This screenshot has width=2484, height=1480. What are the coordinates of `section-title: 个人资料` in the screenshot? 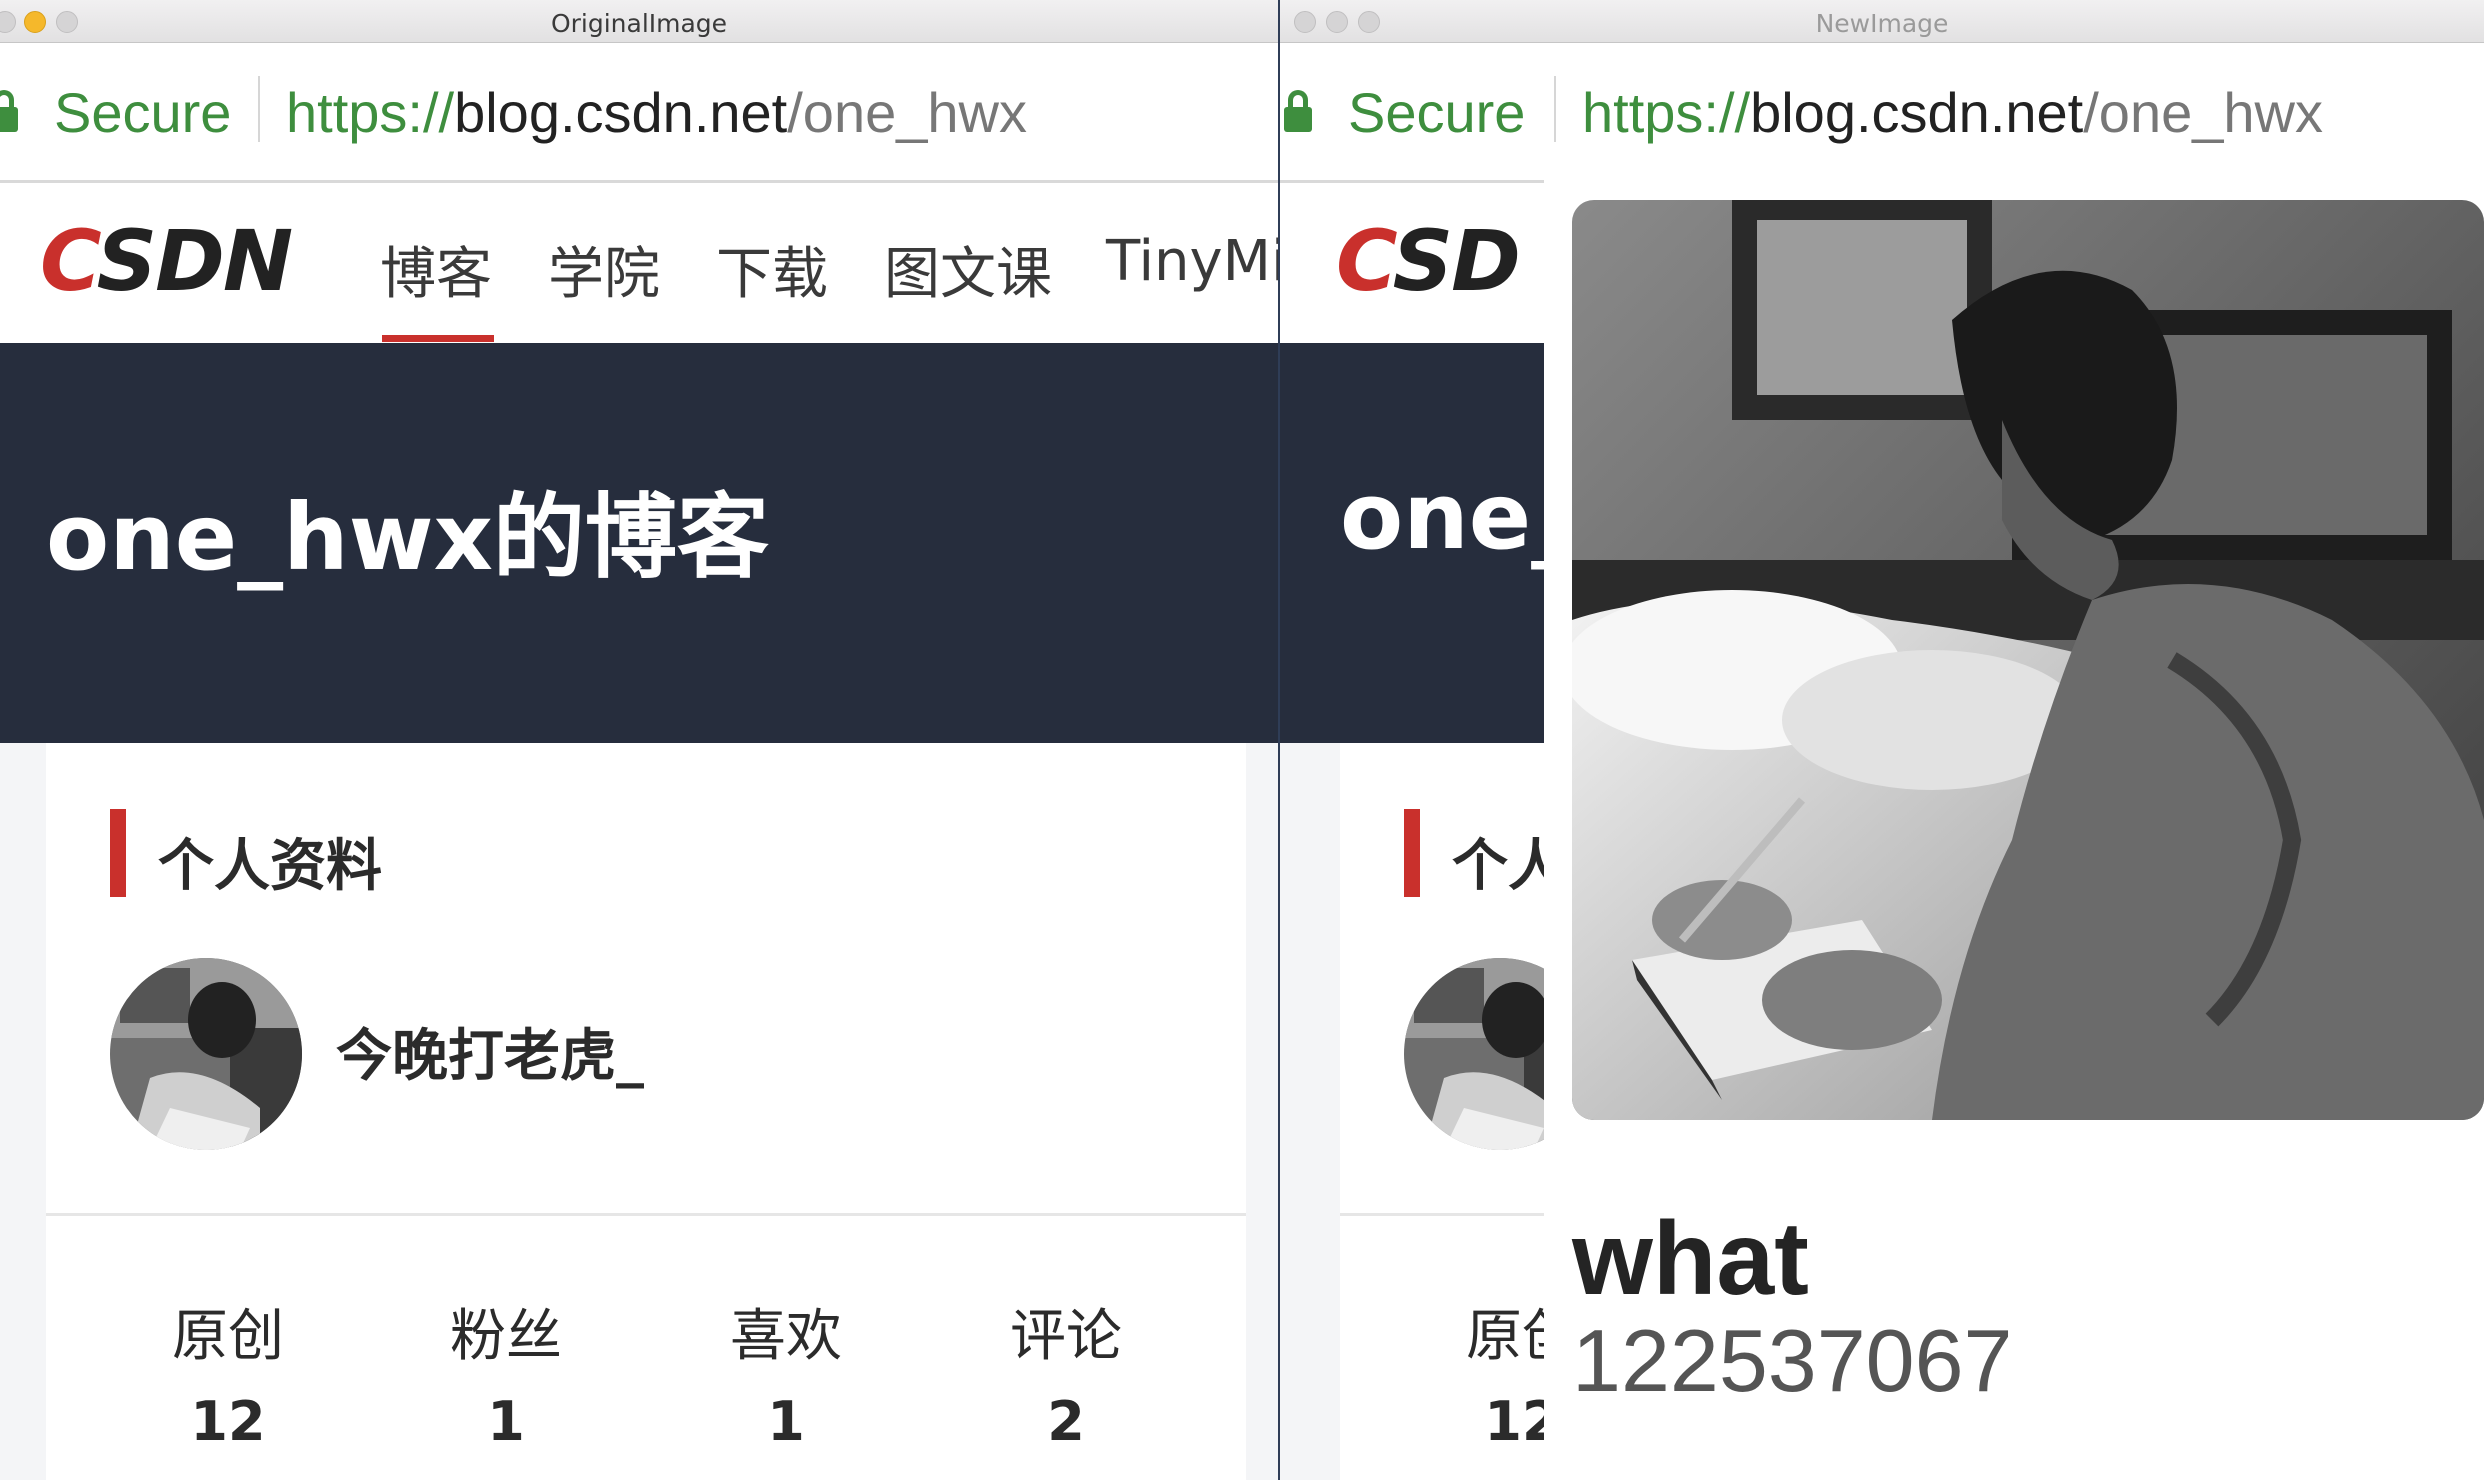 It's located at (270, 866).